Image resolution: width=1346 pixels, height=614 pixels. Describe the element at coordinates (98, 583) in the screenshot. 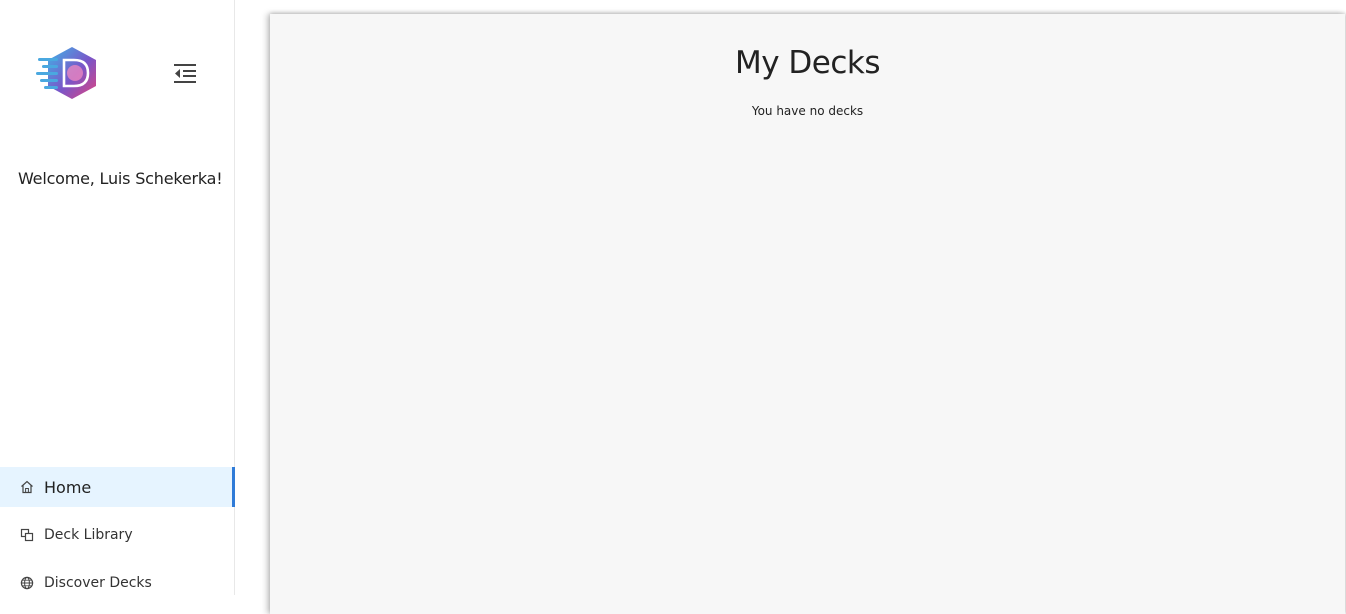

I see `sidebar-item-label: Discover Decks` at that location.